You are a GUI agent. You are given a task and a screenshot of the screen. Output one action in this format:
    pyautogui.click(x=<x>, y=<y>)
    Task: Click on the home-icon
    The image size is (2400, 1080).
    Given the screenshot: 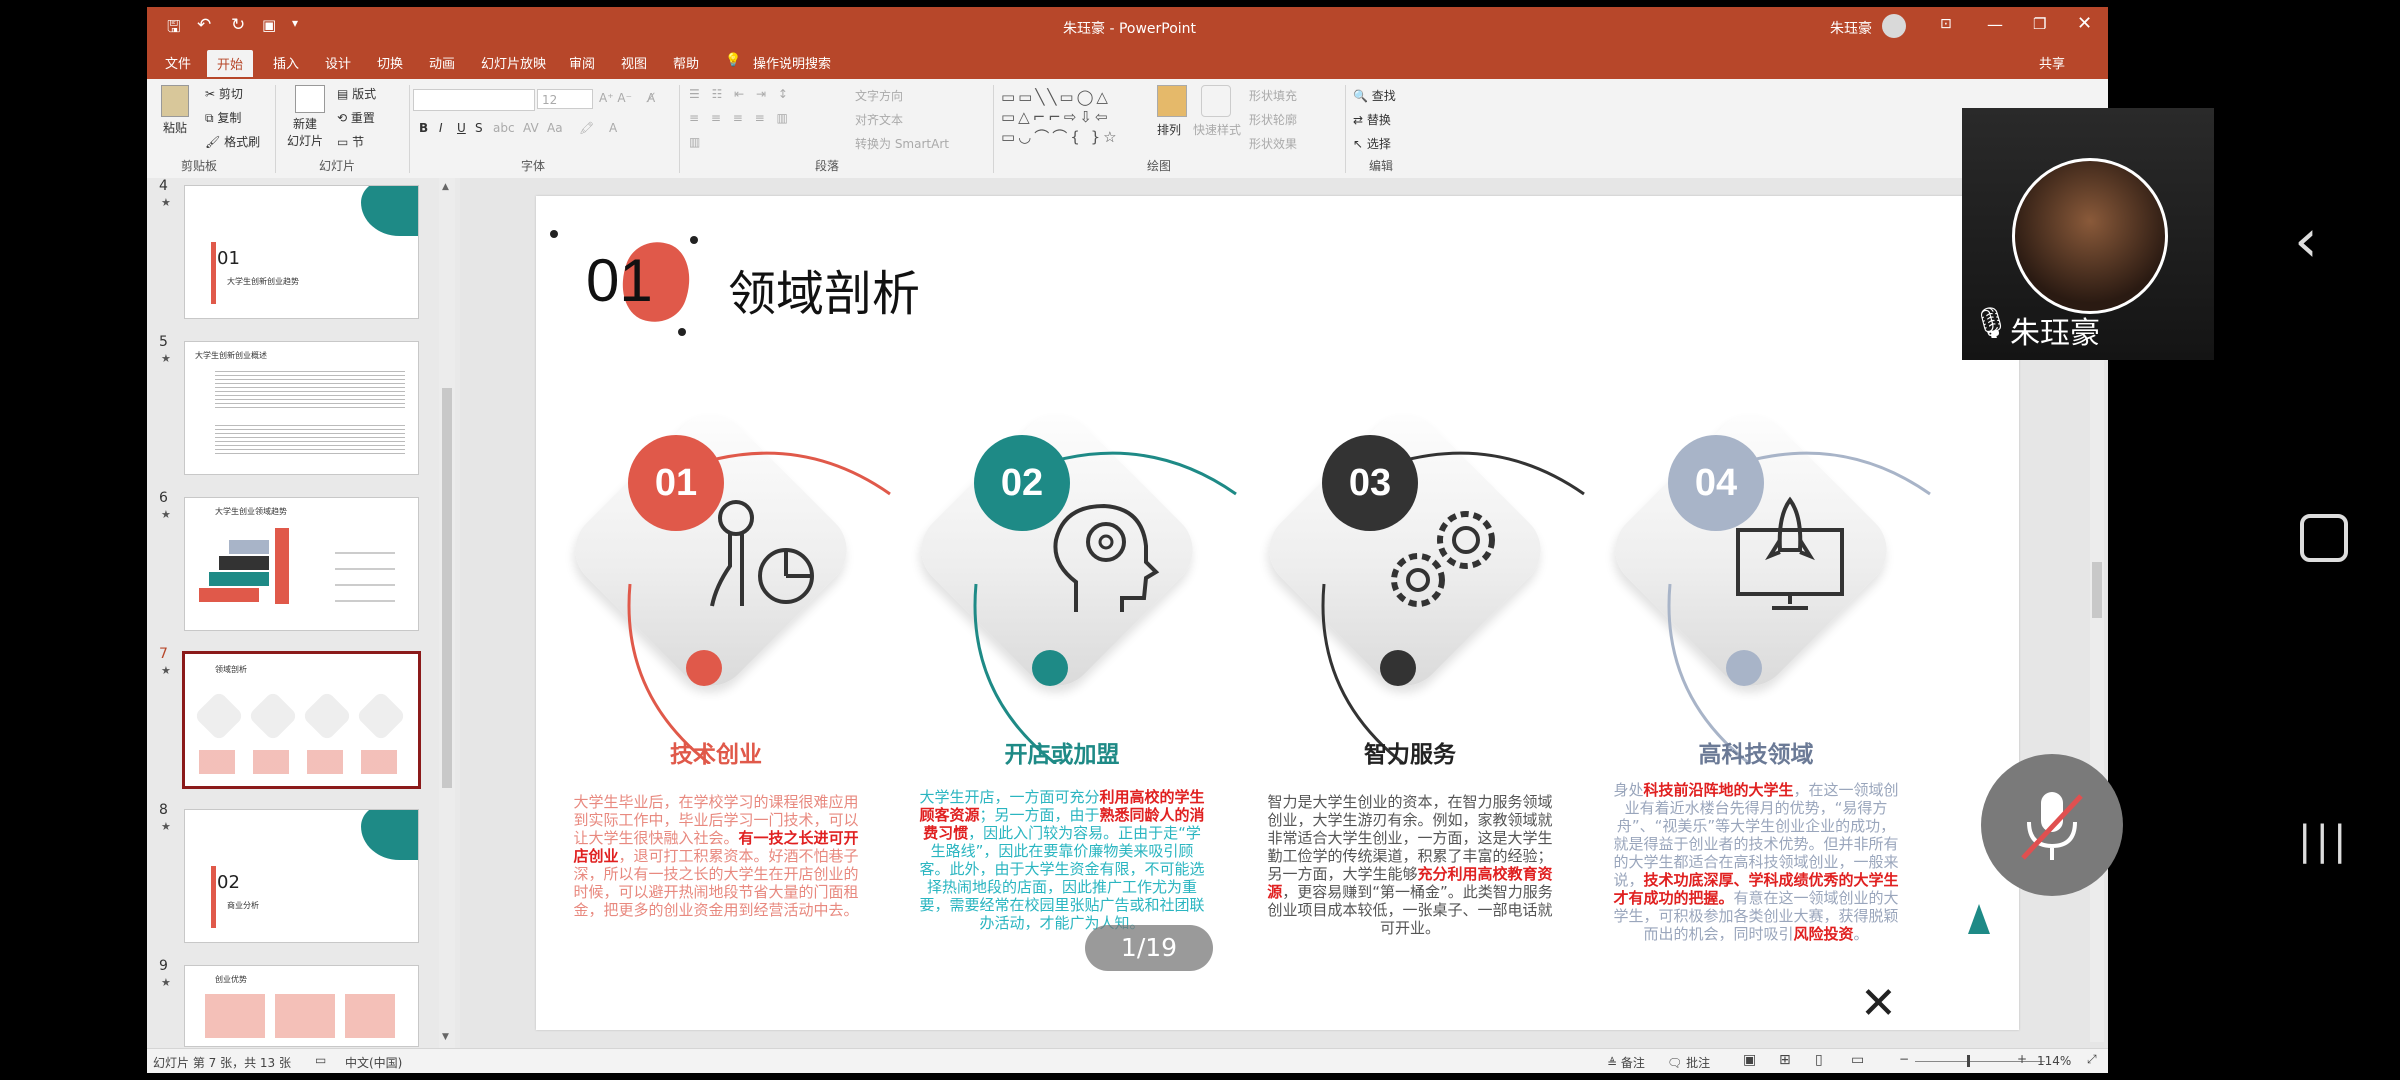 What is the action you would take?
    pyautogui.click(x=2324, y=538)
    